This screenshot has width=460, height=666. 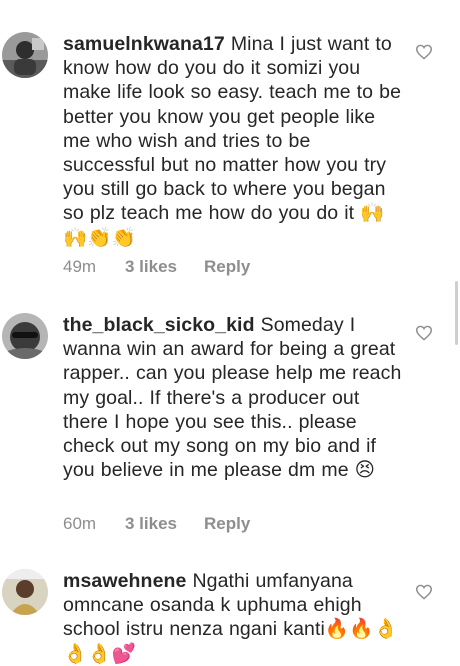 I want to click on comment-timestamp: 49m, so click(x=80, y=266).